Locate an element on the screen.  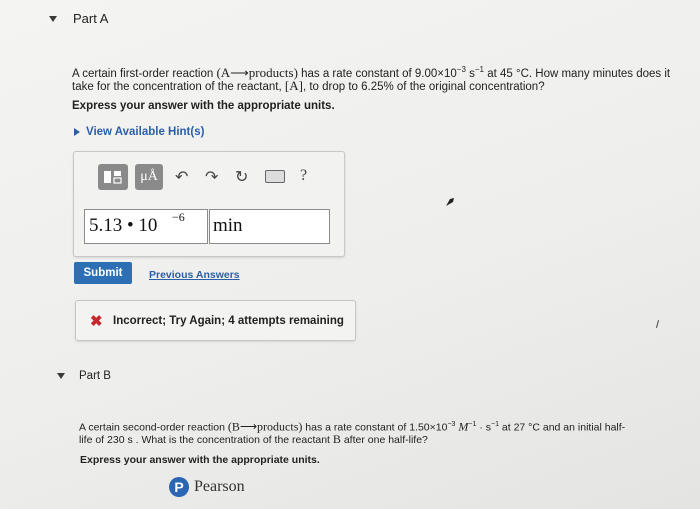
collapse-part-b-icon is located at coordinates (61, 376).